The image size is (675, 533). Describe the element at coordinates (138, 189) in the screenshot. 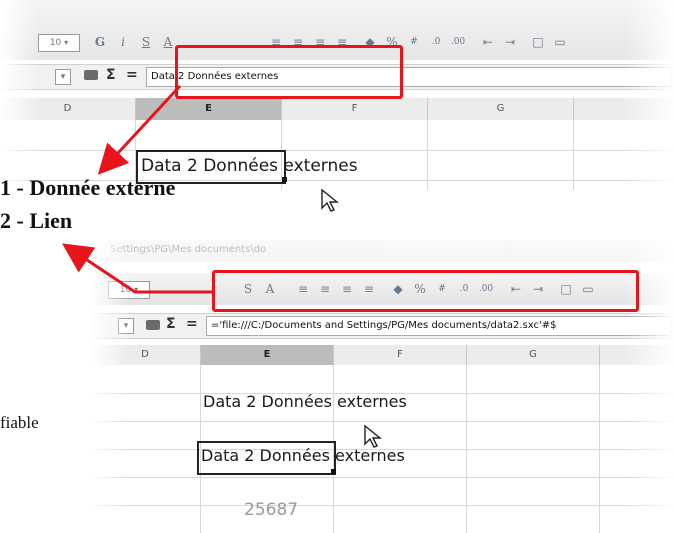

I see `annotation-arrows` at that location.